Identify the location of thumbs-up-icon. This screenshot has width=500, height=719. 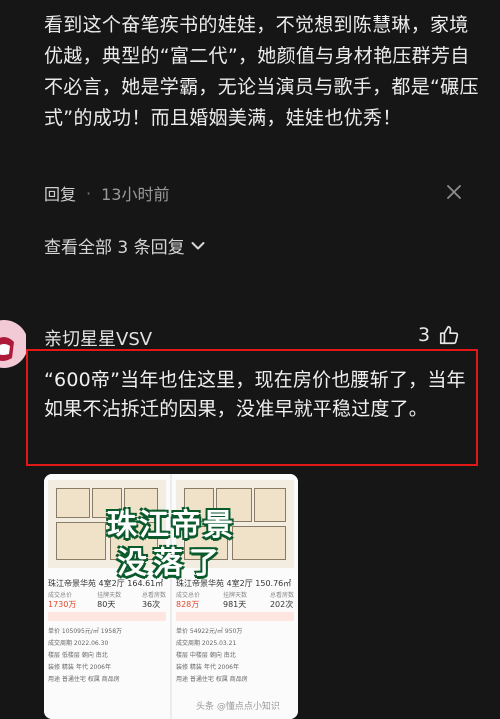
(449, 335).